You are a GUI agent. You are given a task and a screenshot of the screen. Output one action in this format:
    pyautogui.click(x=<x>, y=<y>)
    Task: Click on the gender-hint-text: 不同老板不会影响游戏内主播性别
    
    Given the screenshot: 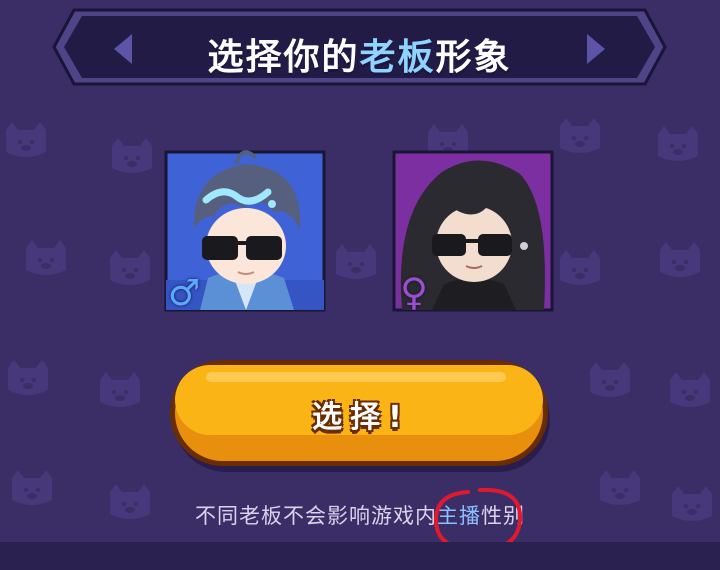 What is the action you would take?
    pyautogui.click(x=360, y=515)
    